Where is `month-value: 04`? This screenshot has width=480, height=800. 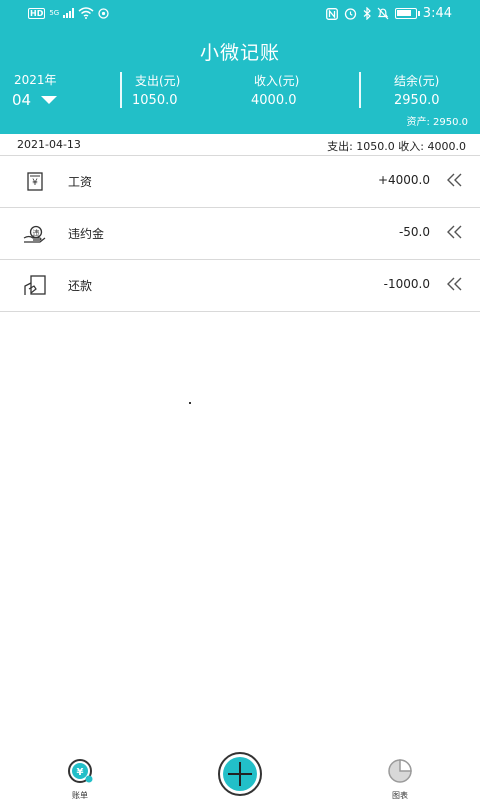 month-value: 04 is located at coordinates (22, 100).